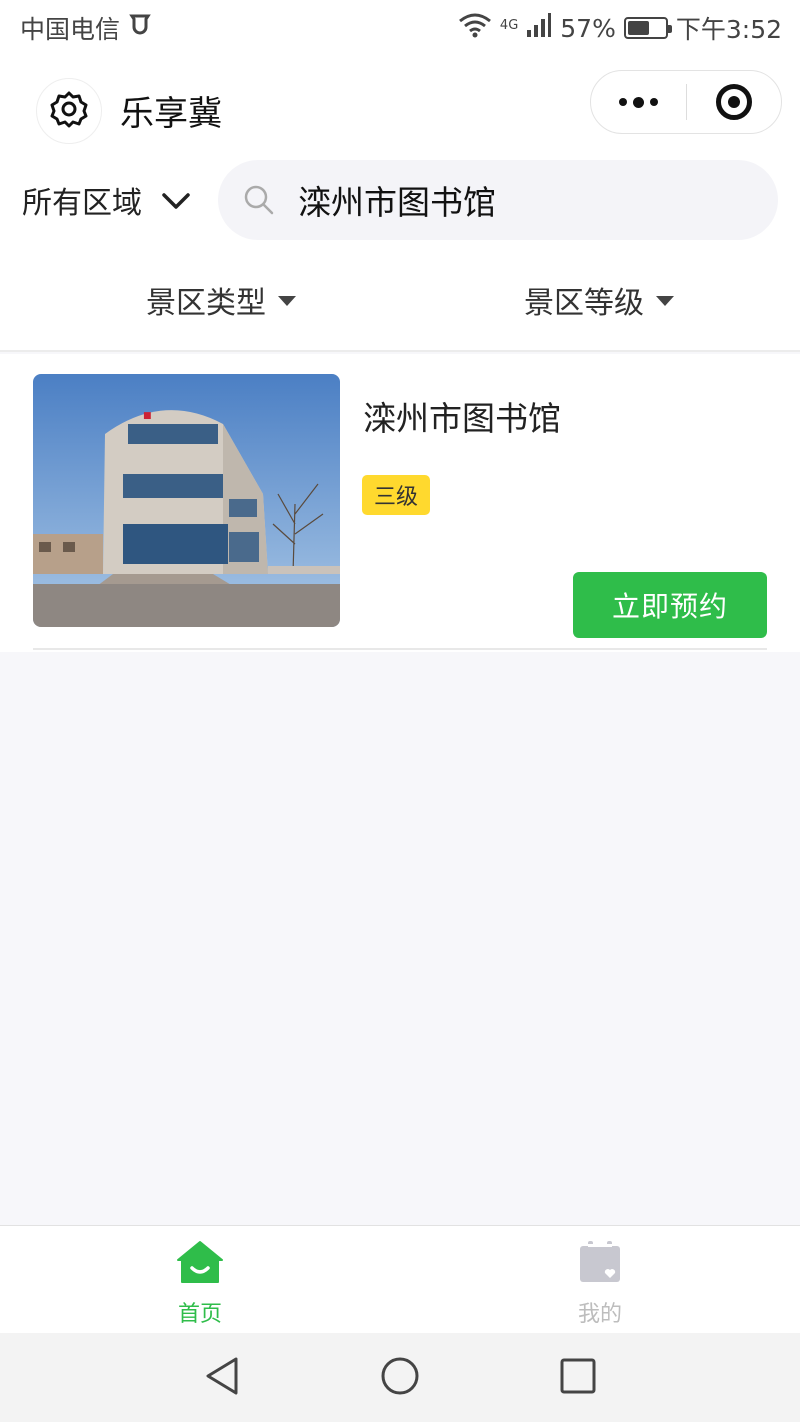  I want to click on carrier-label: 中国电信, so click(70, 29).